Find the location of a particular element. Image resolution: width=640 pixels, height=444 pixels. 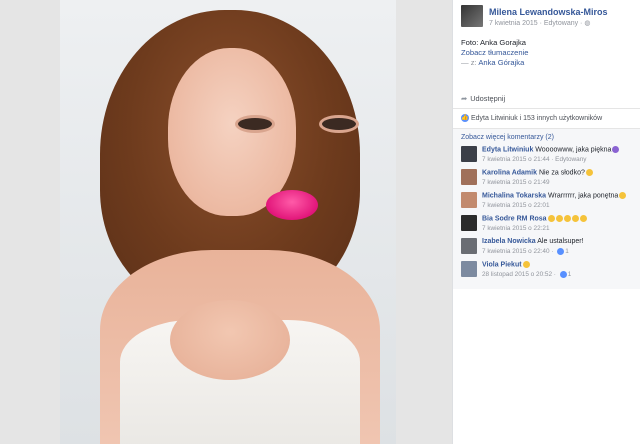

smile-emoji-icon is located at coordinates (589, 172).